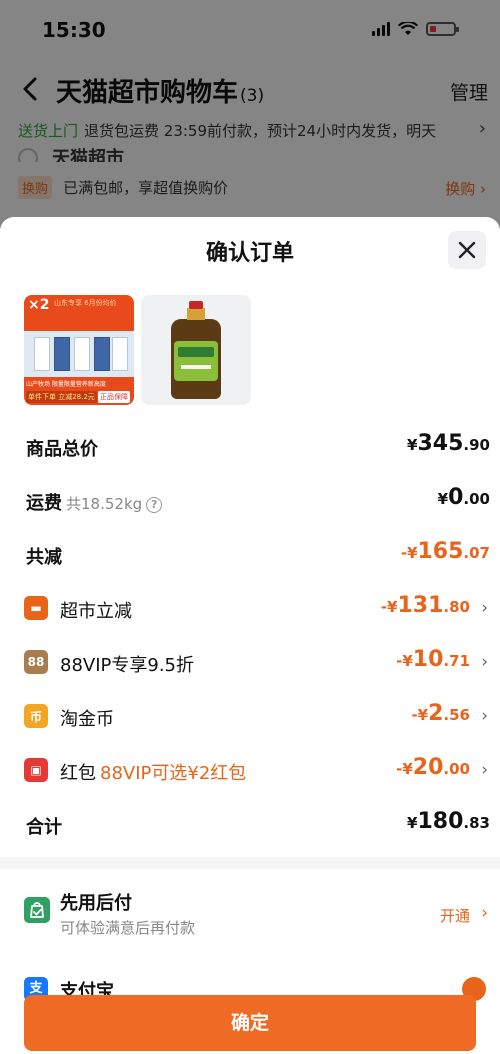  What do you see at coordinates (456, 607) in the screenshot?
I see `amount-decimal: .80` at bounding box center [456, 607].